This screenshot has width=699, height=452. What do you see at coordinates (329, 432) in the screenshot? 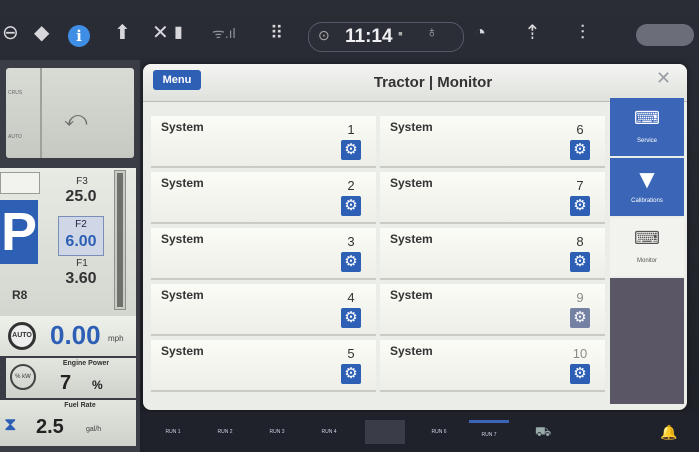
I see `run-4-button: RUN 4` at bounding box center [329, 432].